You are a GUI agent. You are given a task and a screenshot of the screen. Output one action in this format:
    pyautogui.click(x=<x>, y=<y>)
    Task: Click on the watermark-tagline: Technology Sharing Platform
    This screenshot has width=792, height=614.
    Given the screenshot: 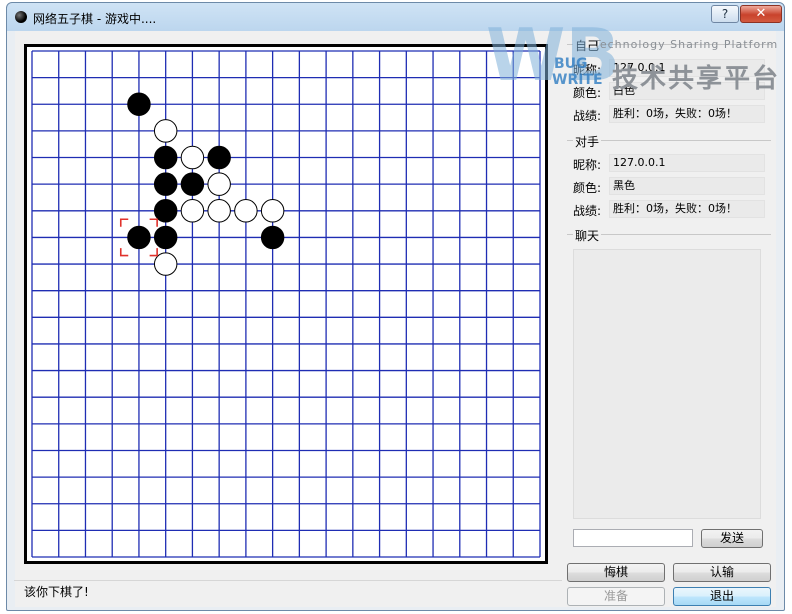 What is the action you would take?
    pyautogui.click(x=686, y=44)
    